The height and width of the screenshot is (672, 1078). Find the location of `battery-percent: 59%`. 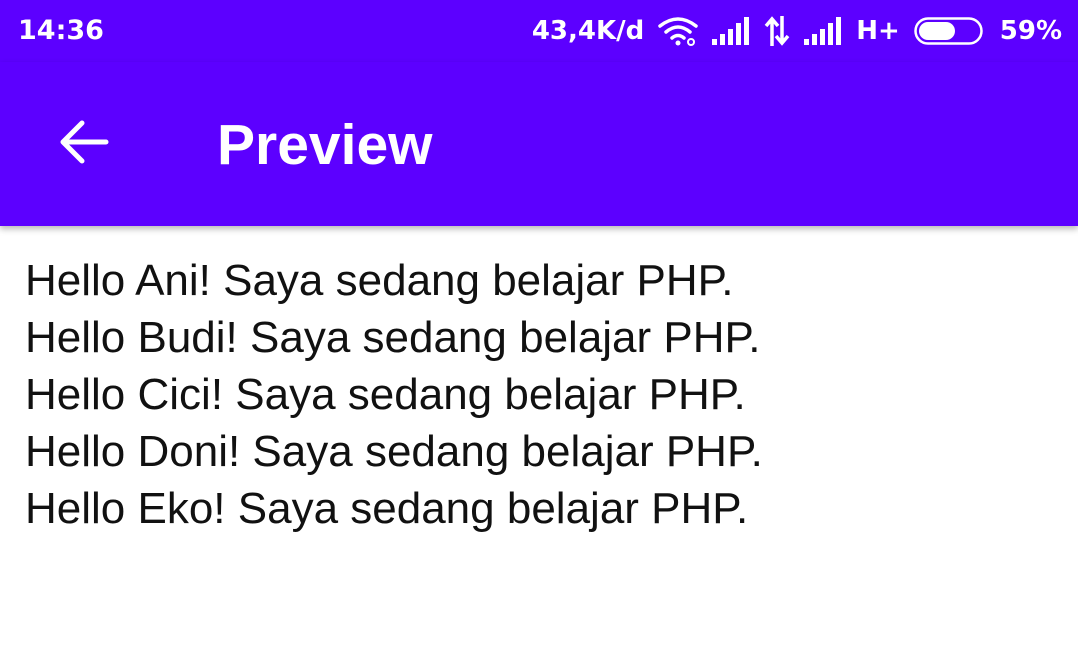

battery-percent: 59% is located at coordinates (1030, 31).